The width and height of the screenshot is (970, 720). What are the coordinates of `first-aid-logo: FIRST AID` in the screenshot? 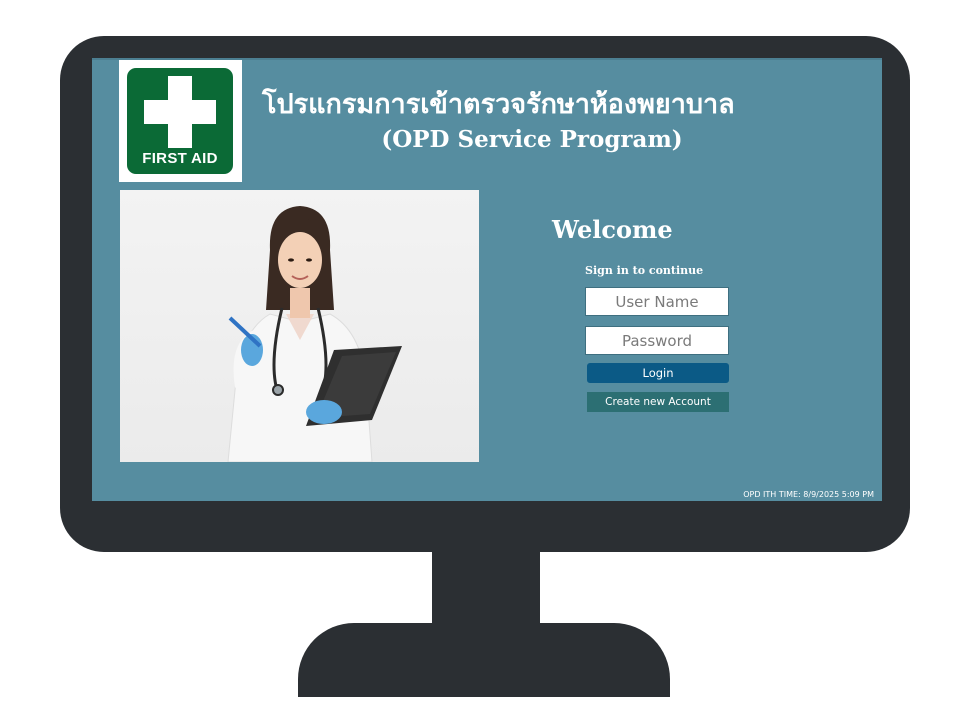 It's located at (180, 121).